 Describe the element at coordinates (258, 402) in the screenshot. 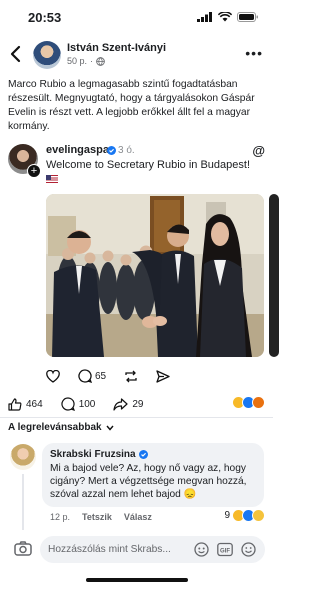

I see `angry-reaction-icon` at that location.